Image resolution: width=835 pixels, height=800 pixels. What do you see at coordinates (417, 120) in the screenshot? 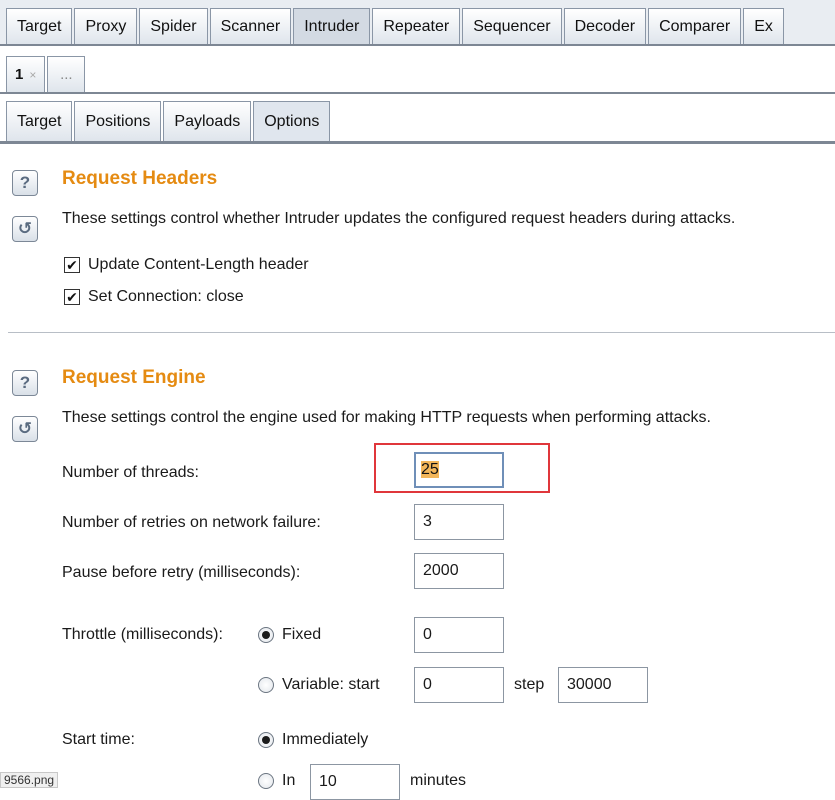
I see `intruder-sub-tab-bar: Target Positions Payloads Options` at bounding box center [417, 120].